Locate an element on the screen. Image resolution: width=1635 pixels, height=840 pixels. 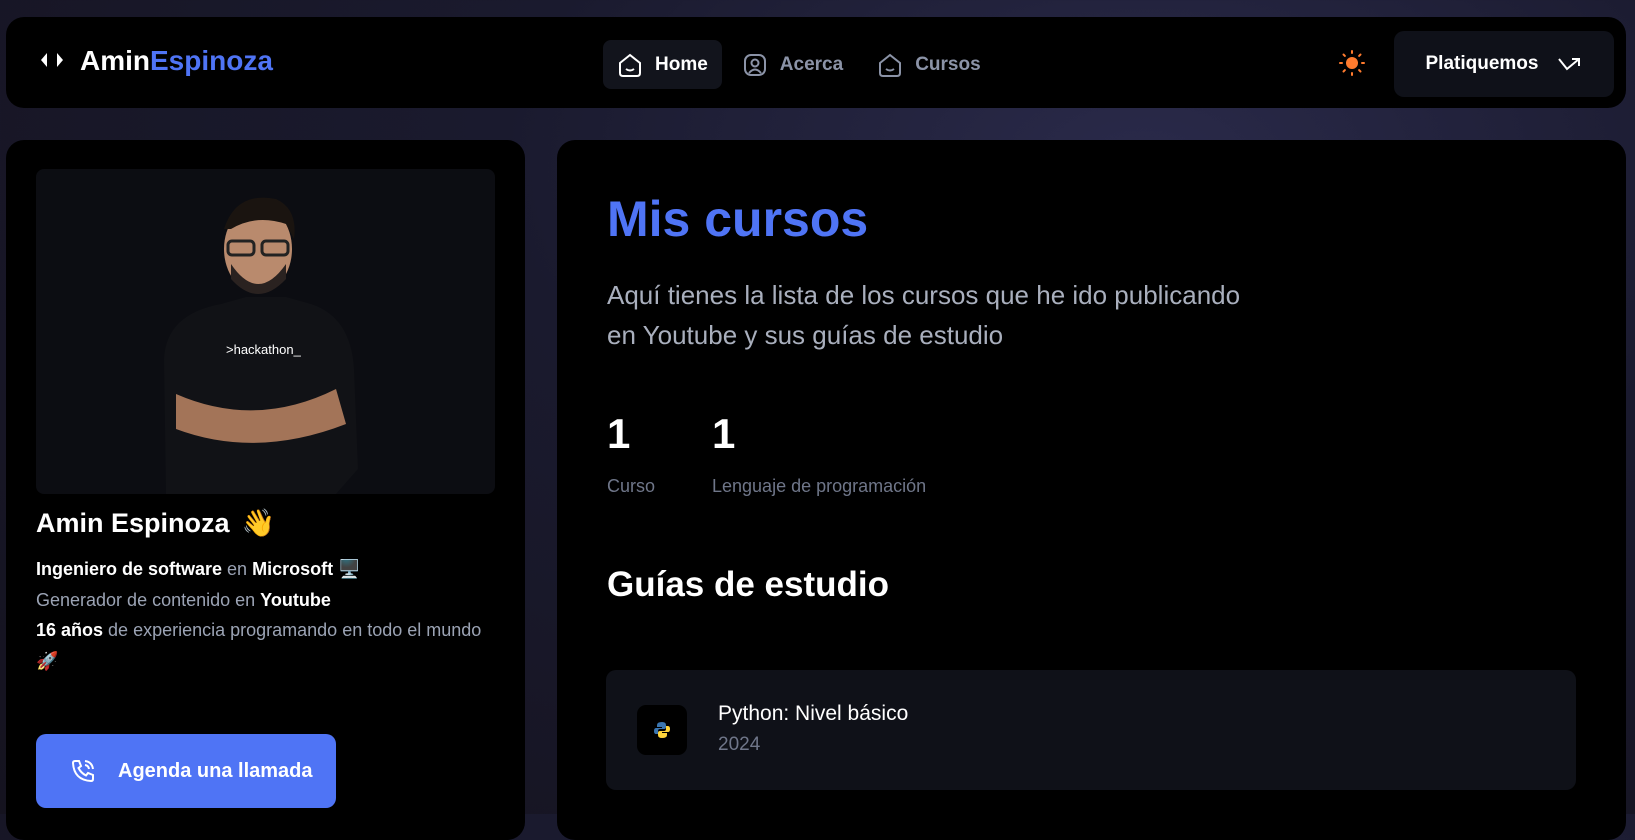
course-item: Python: Nivel básico 2024 is located at coordinates (1091, 730).